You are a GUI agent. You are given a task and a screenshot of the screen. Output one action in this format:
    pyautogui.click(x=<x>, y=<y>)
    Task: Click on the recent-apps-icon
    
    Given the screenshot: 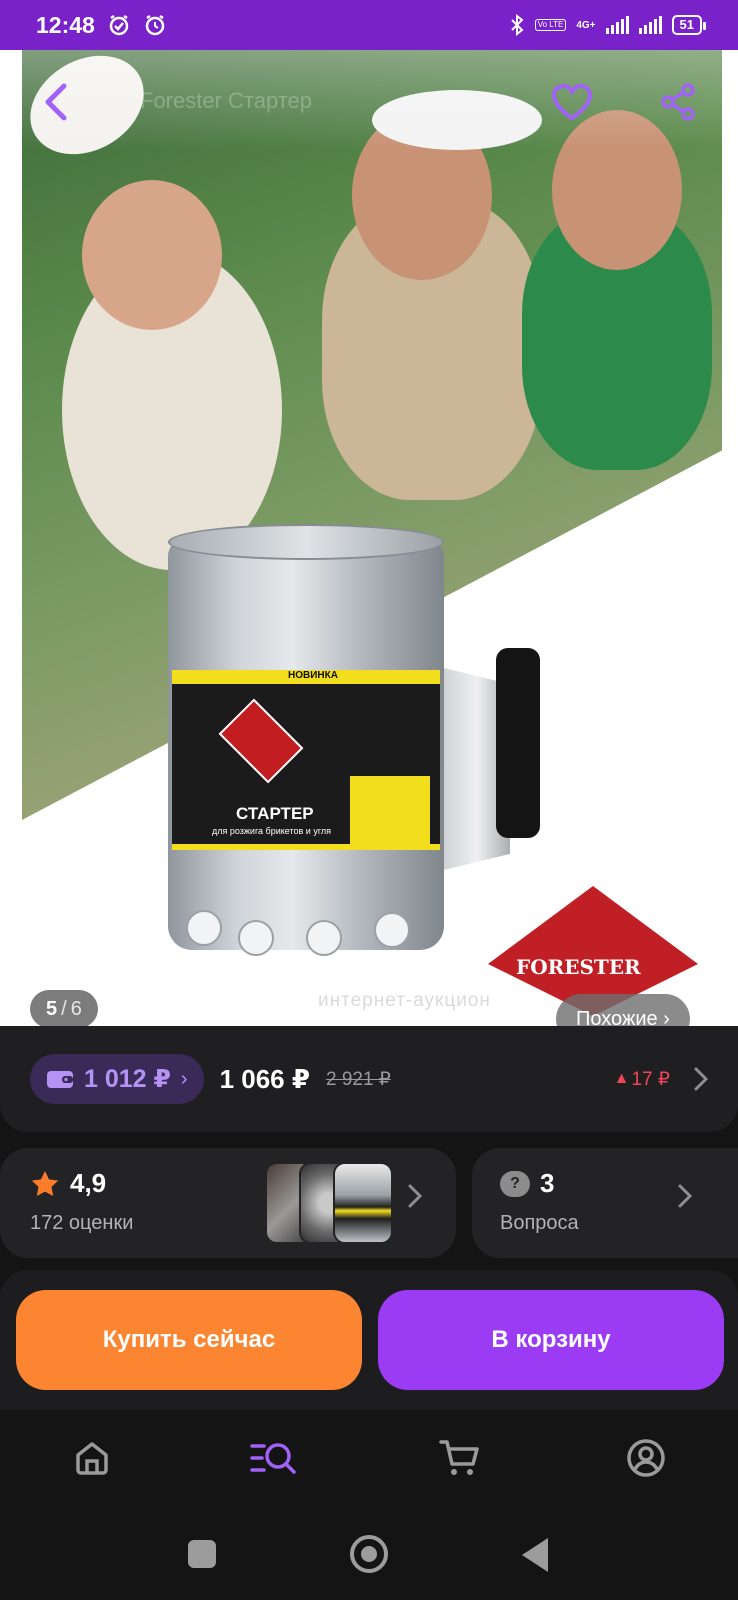 What is the action you would take?
    pyautogui.click(x=202, y=1554)
    